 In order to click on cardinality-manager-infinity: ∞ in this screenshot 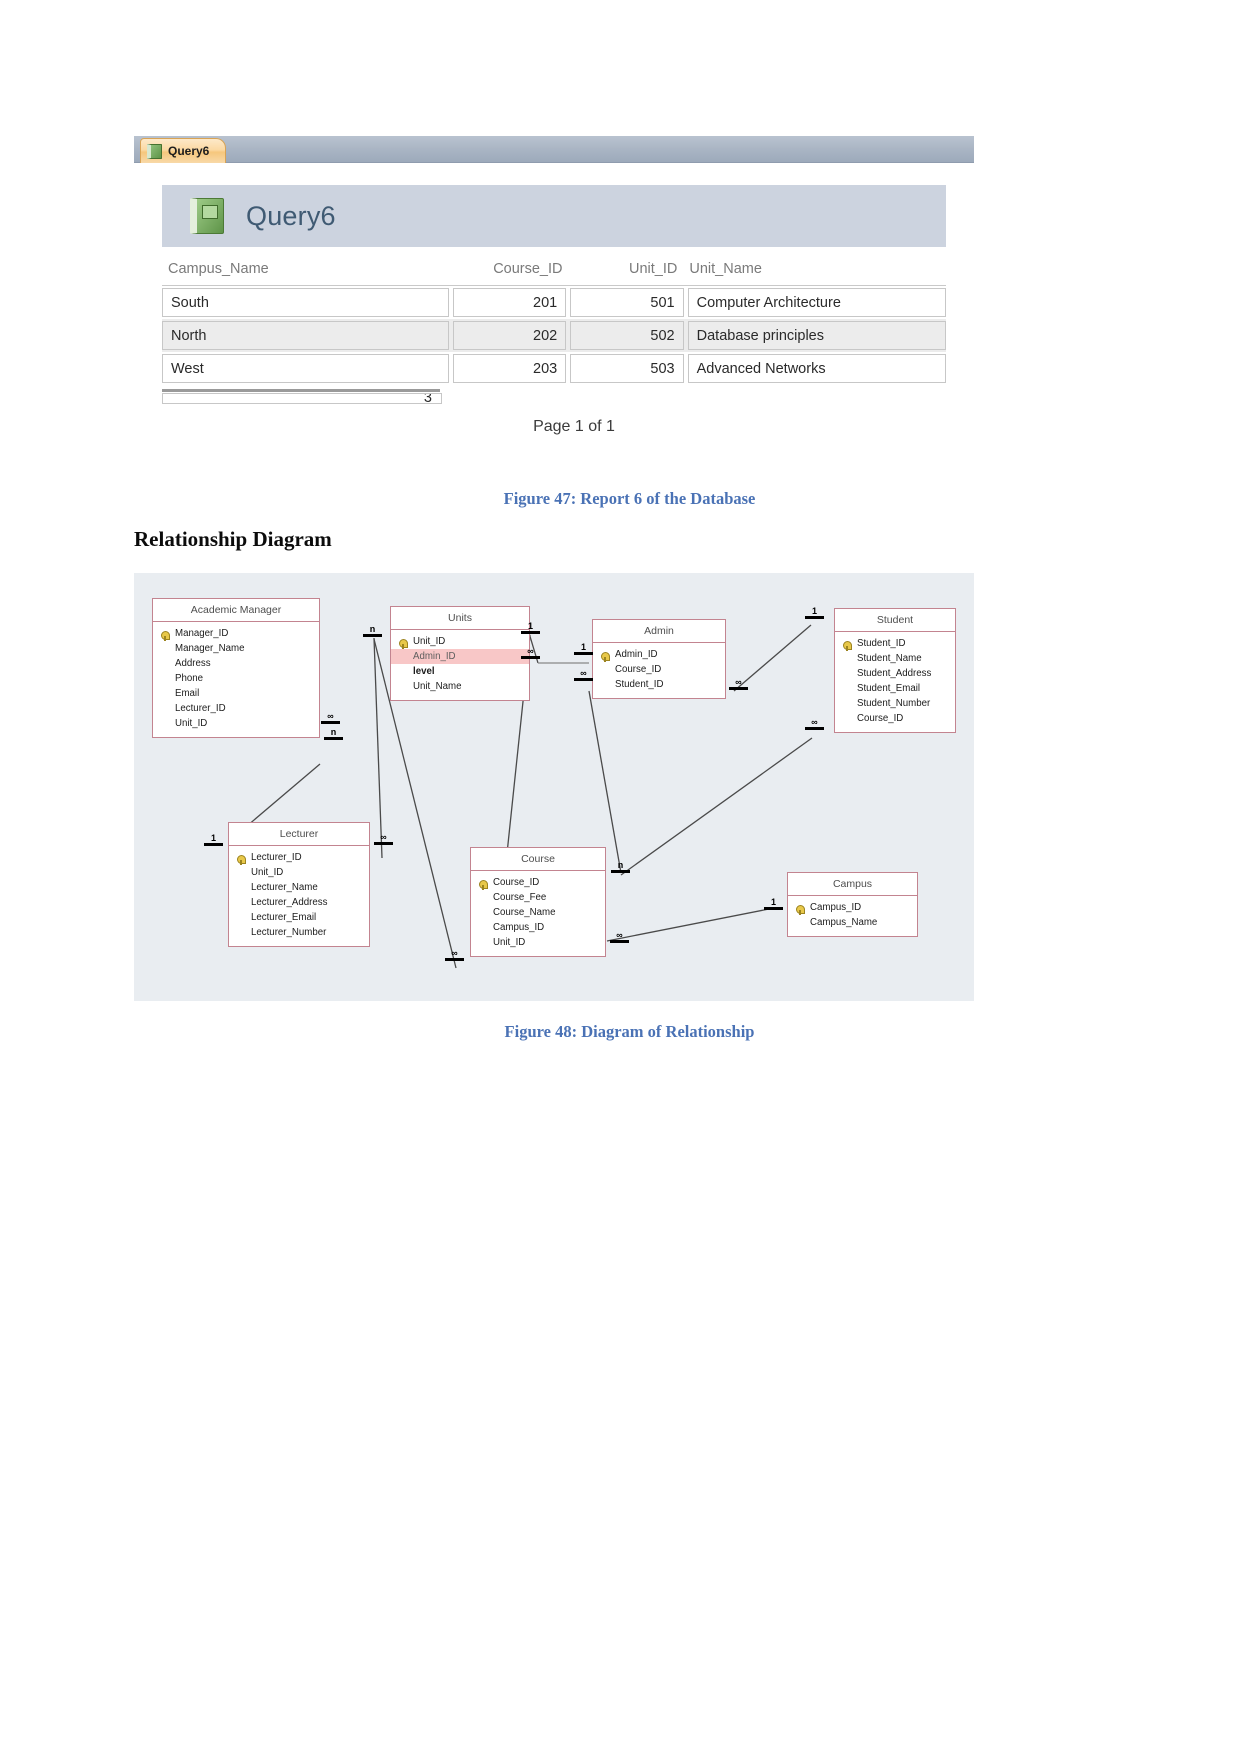, I will do `click(330, 718)`.